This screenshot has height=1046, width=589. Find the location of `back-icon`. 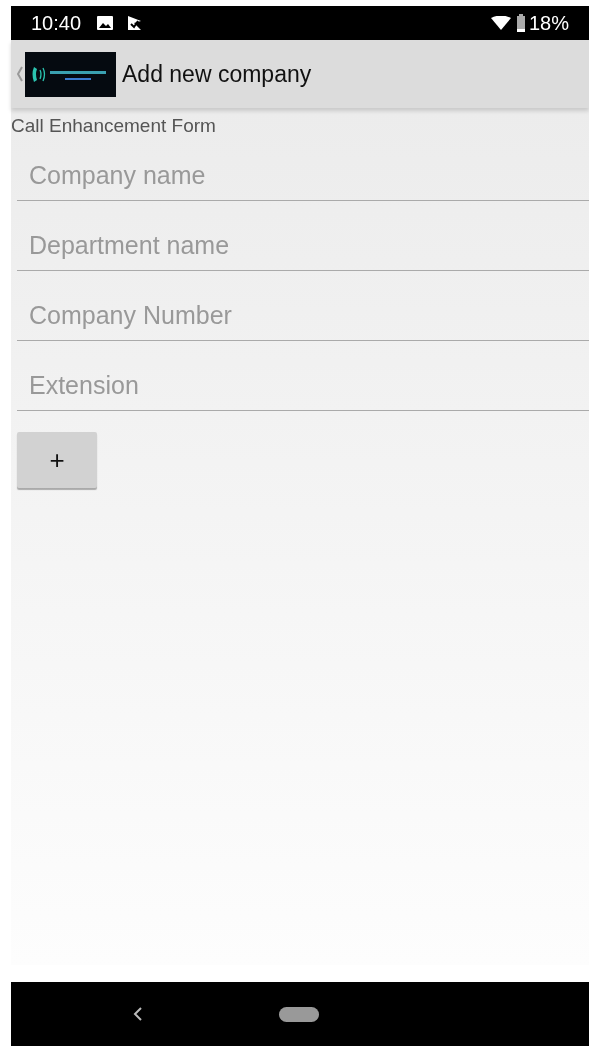

back-icon is located at coordinates (138, 1014).